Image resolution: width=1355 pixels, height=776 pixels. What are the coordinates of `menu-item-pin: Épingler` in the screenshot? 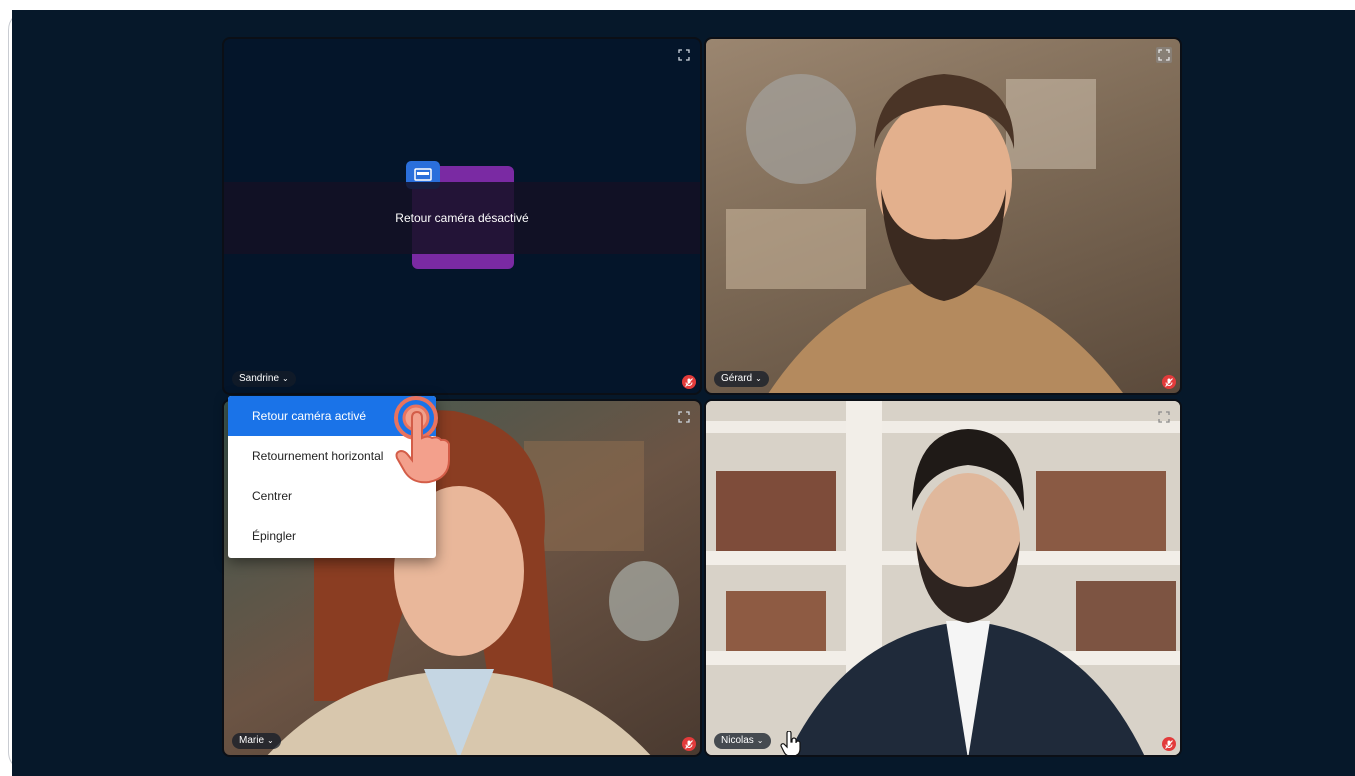 It's located at (332, 536).